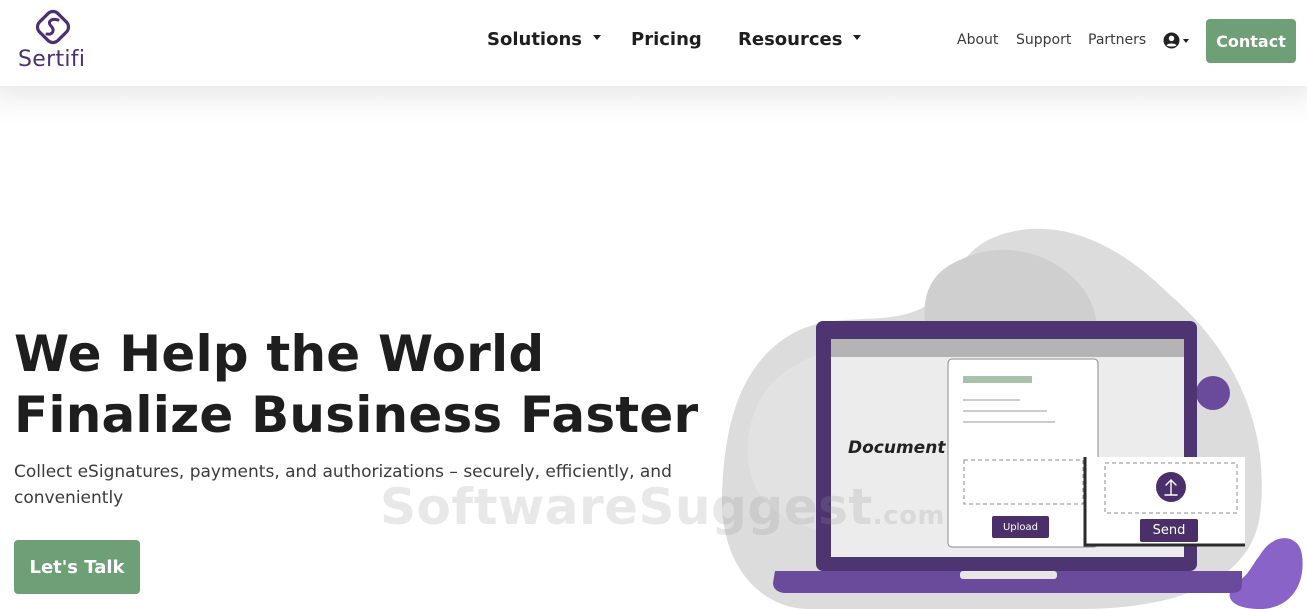 The width and height of the screenshot is (1307, 609). Describe the element at coordinates (534, 39) in the screenshot. I see `nav-solutions-label: Solutions` at that location.